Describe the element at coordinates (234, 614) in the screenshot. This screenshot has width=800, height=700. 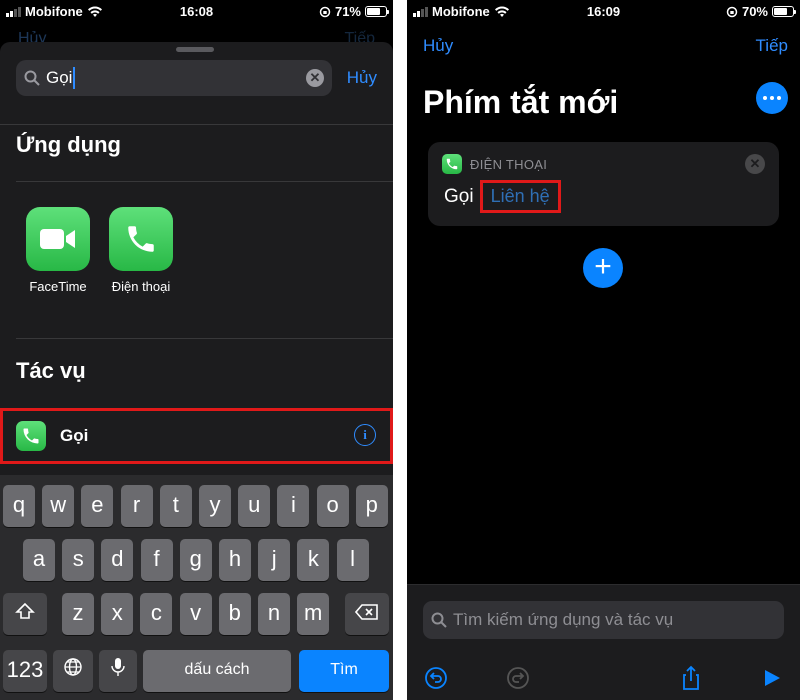
I see `key-b: b` at that location.